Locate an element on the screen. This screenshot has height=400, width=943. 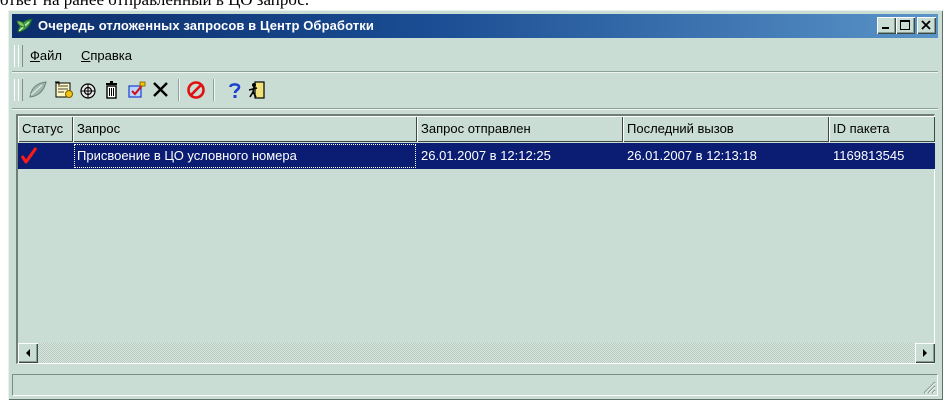
red-checkmark-icon is located at coordinates (29, 155).